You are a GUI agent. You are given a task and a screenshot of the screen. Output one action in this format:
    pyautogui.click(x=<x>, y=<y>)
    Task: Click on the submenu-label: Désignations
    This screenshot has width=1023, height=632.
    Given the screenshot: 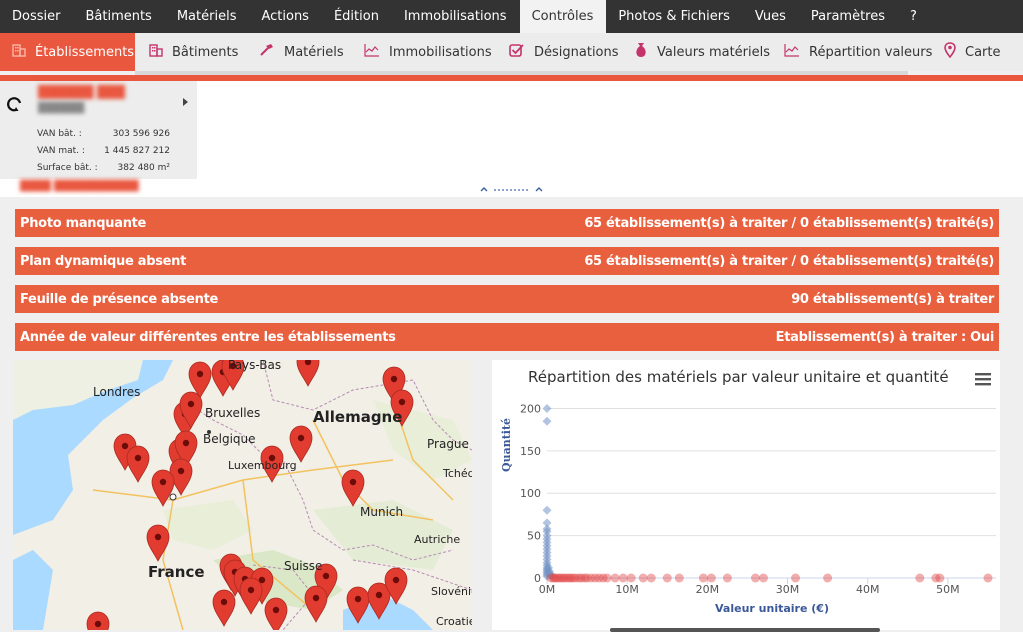 What is the action you would take?
    pyautogui.click(x=576, y=52)
    